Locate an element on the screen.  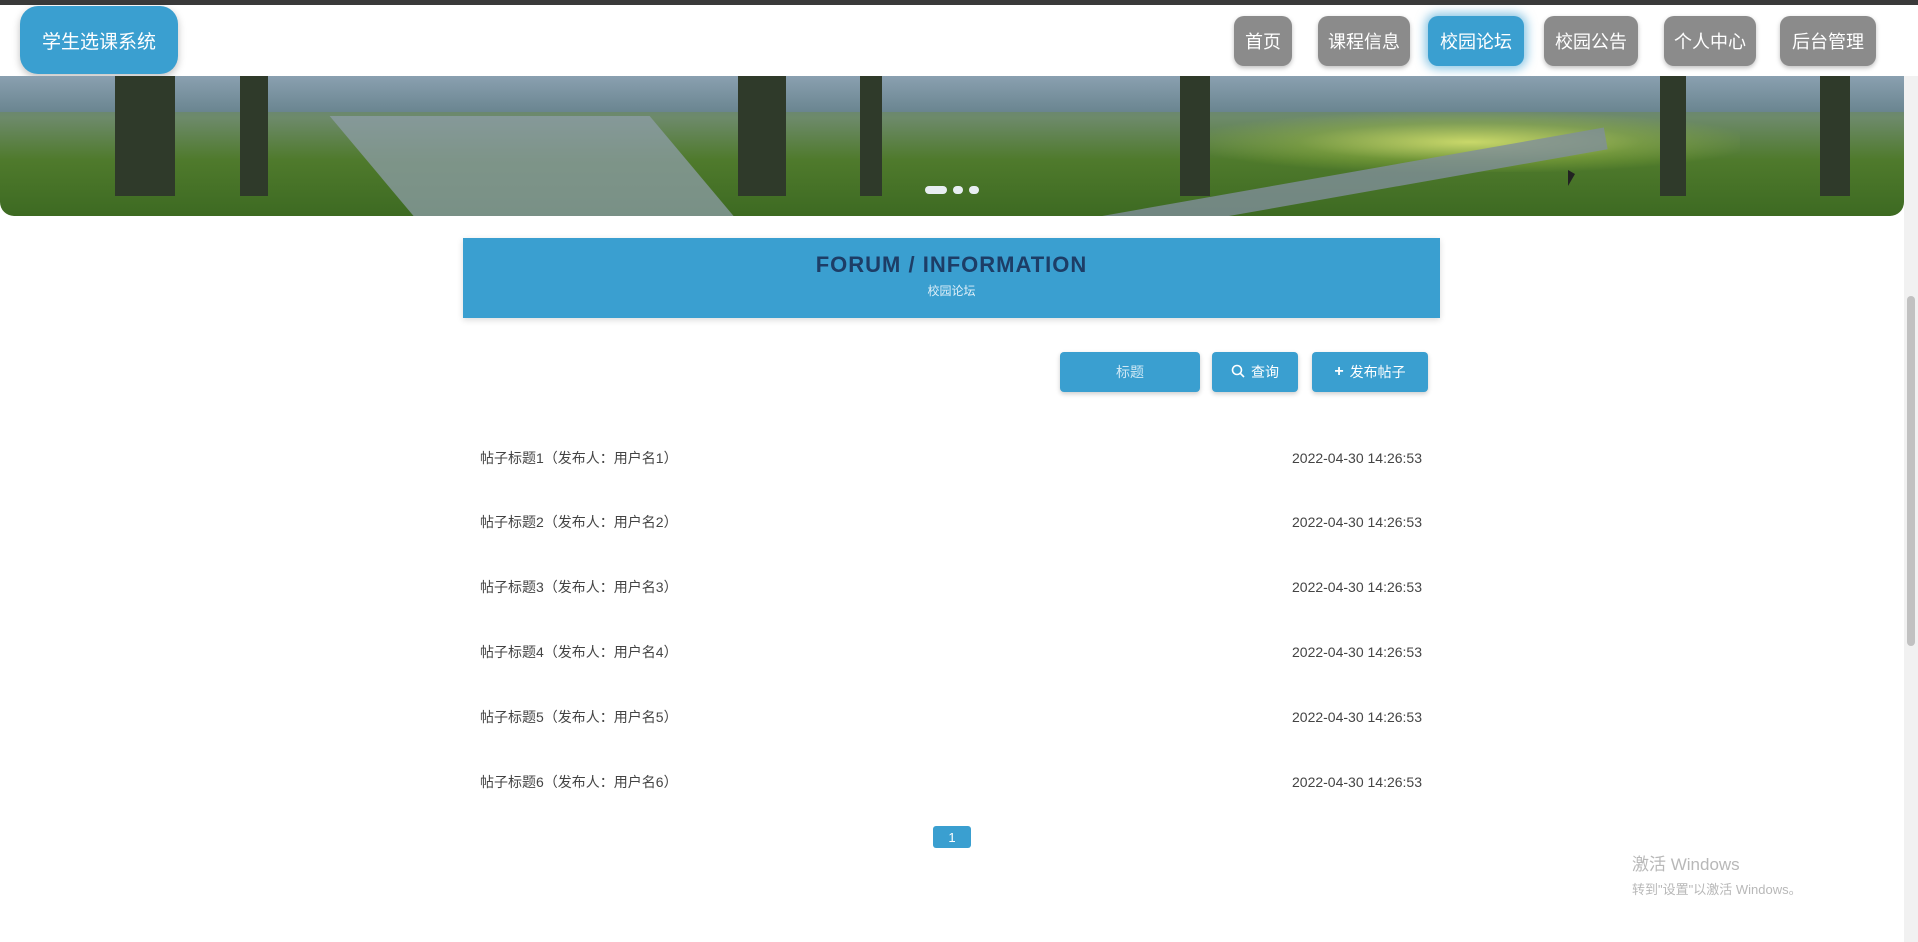
carousel-dot-active is located at coordinates (936, 190).